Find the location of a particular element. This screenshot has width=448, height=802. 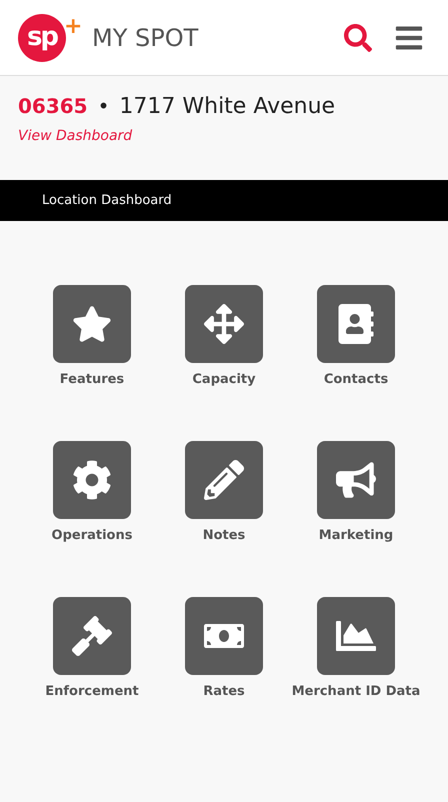

app-name: MY SPOT is located at coordinates (145, 38).